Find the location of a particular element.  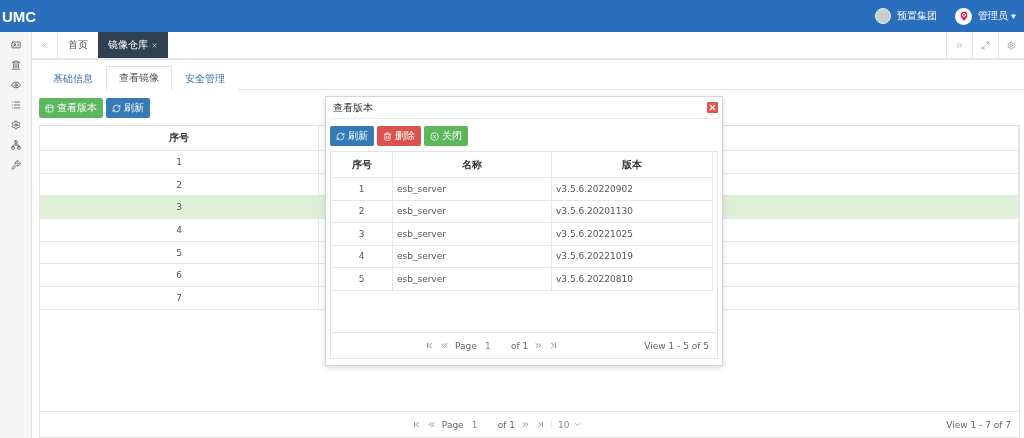

record-count: View 1 - 7 of 7 is located at coordinates (978, 424).